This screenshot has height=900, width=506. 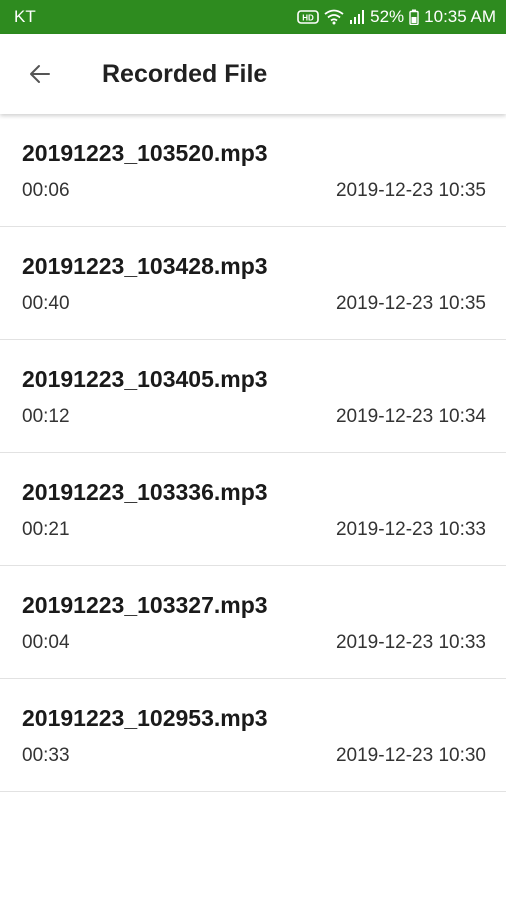 I want to click on hd-icon: HD, so click(x=308, y=17).